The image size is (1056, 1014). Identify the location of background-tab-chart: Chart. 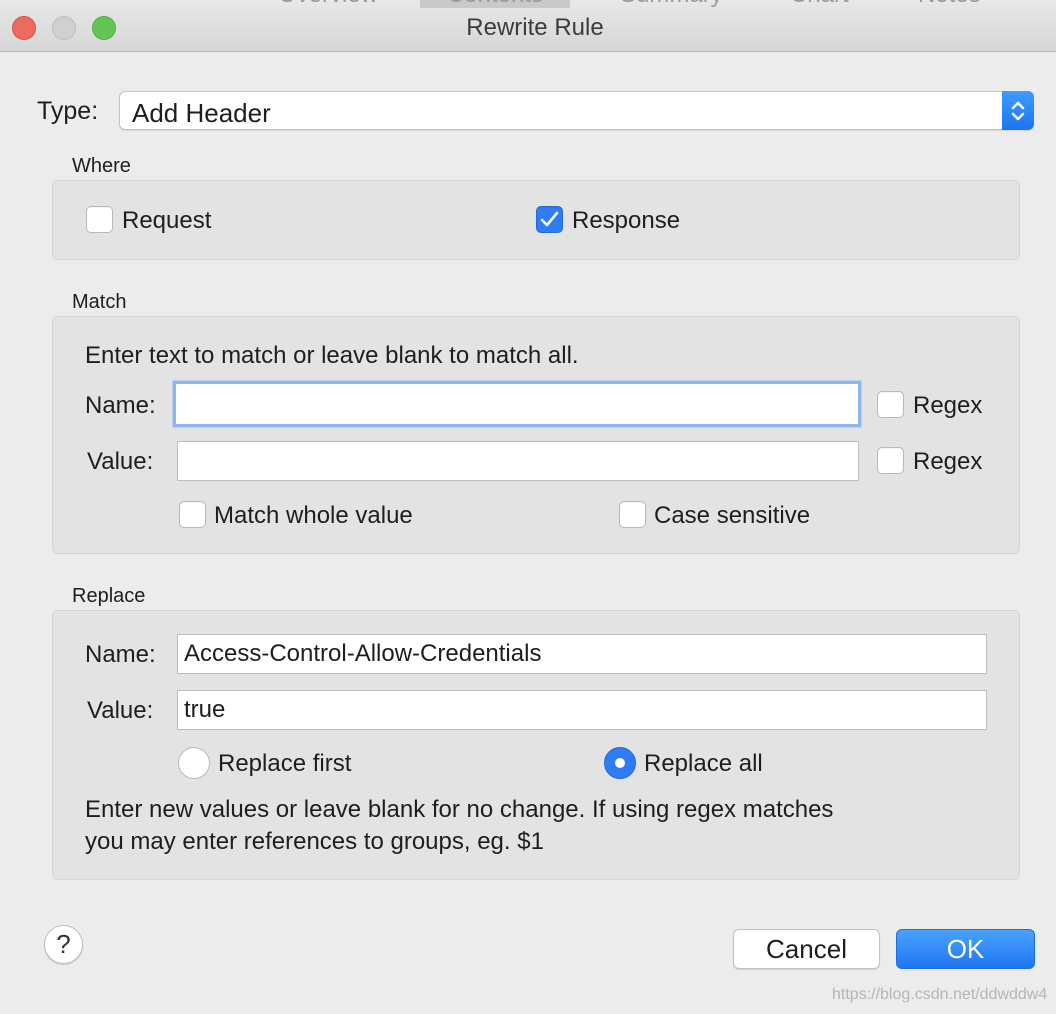
(819, 4).